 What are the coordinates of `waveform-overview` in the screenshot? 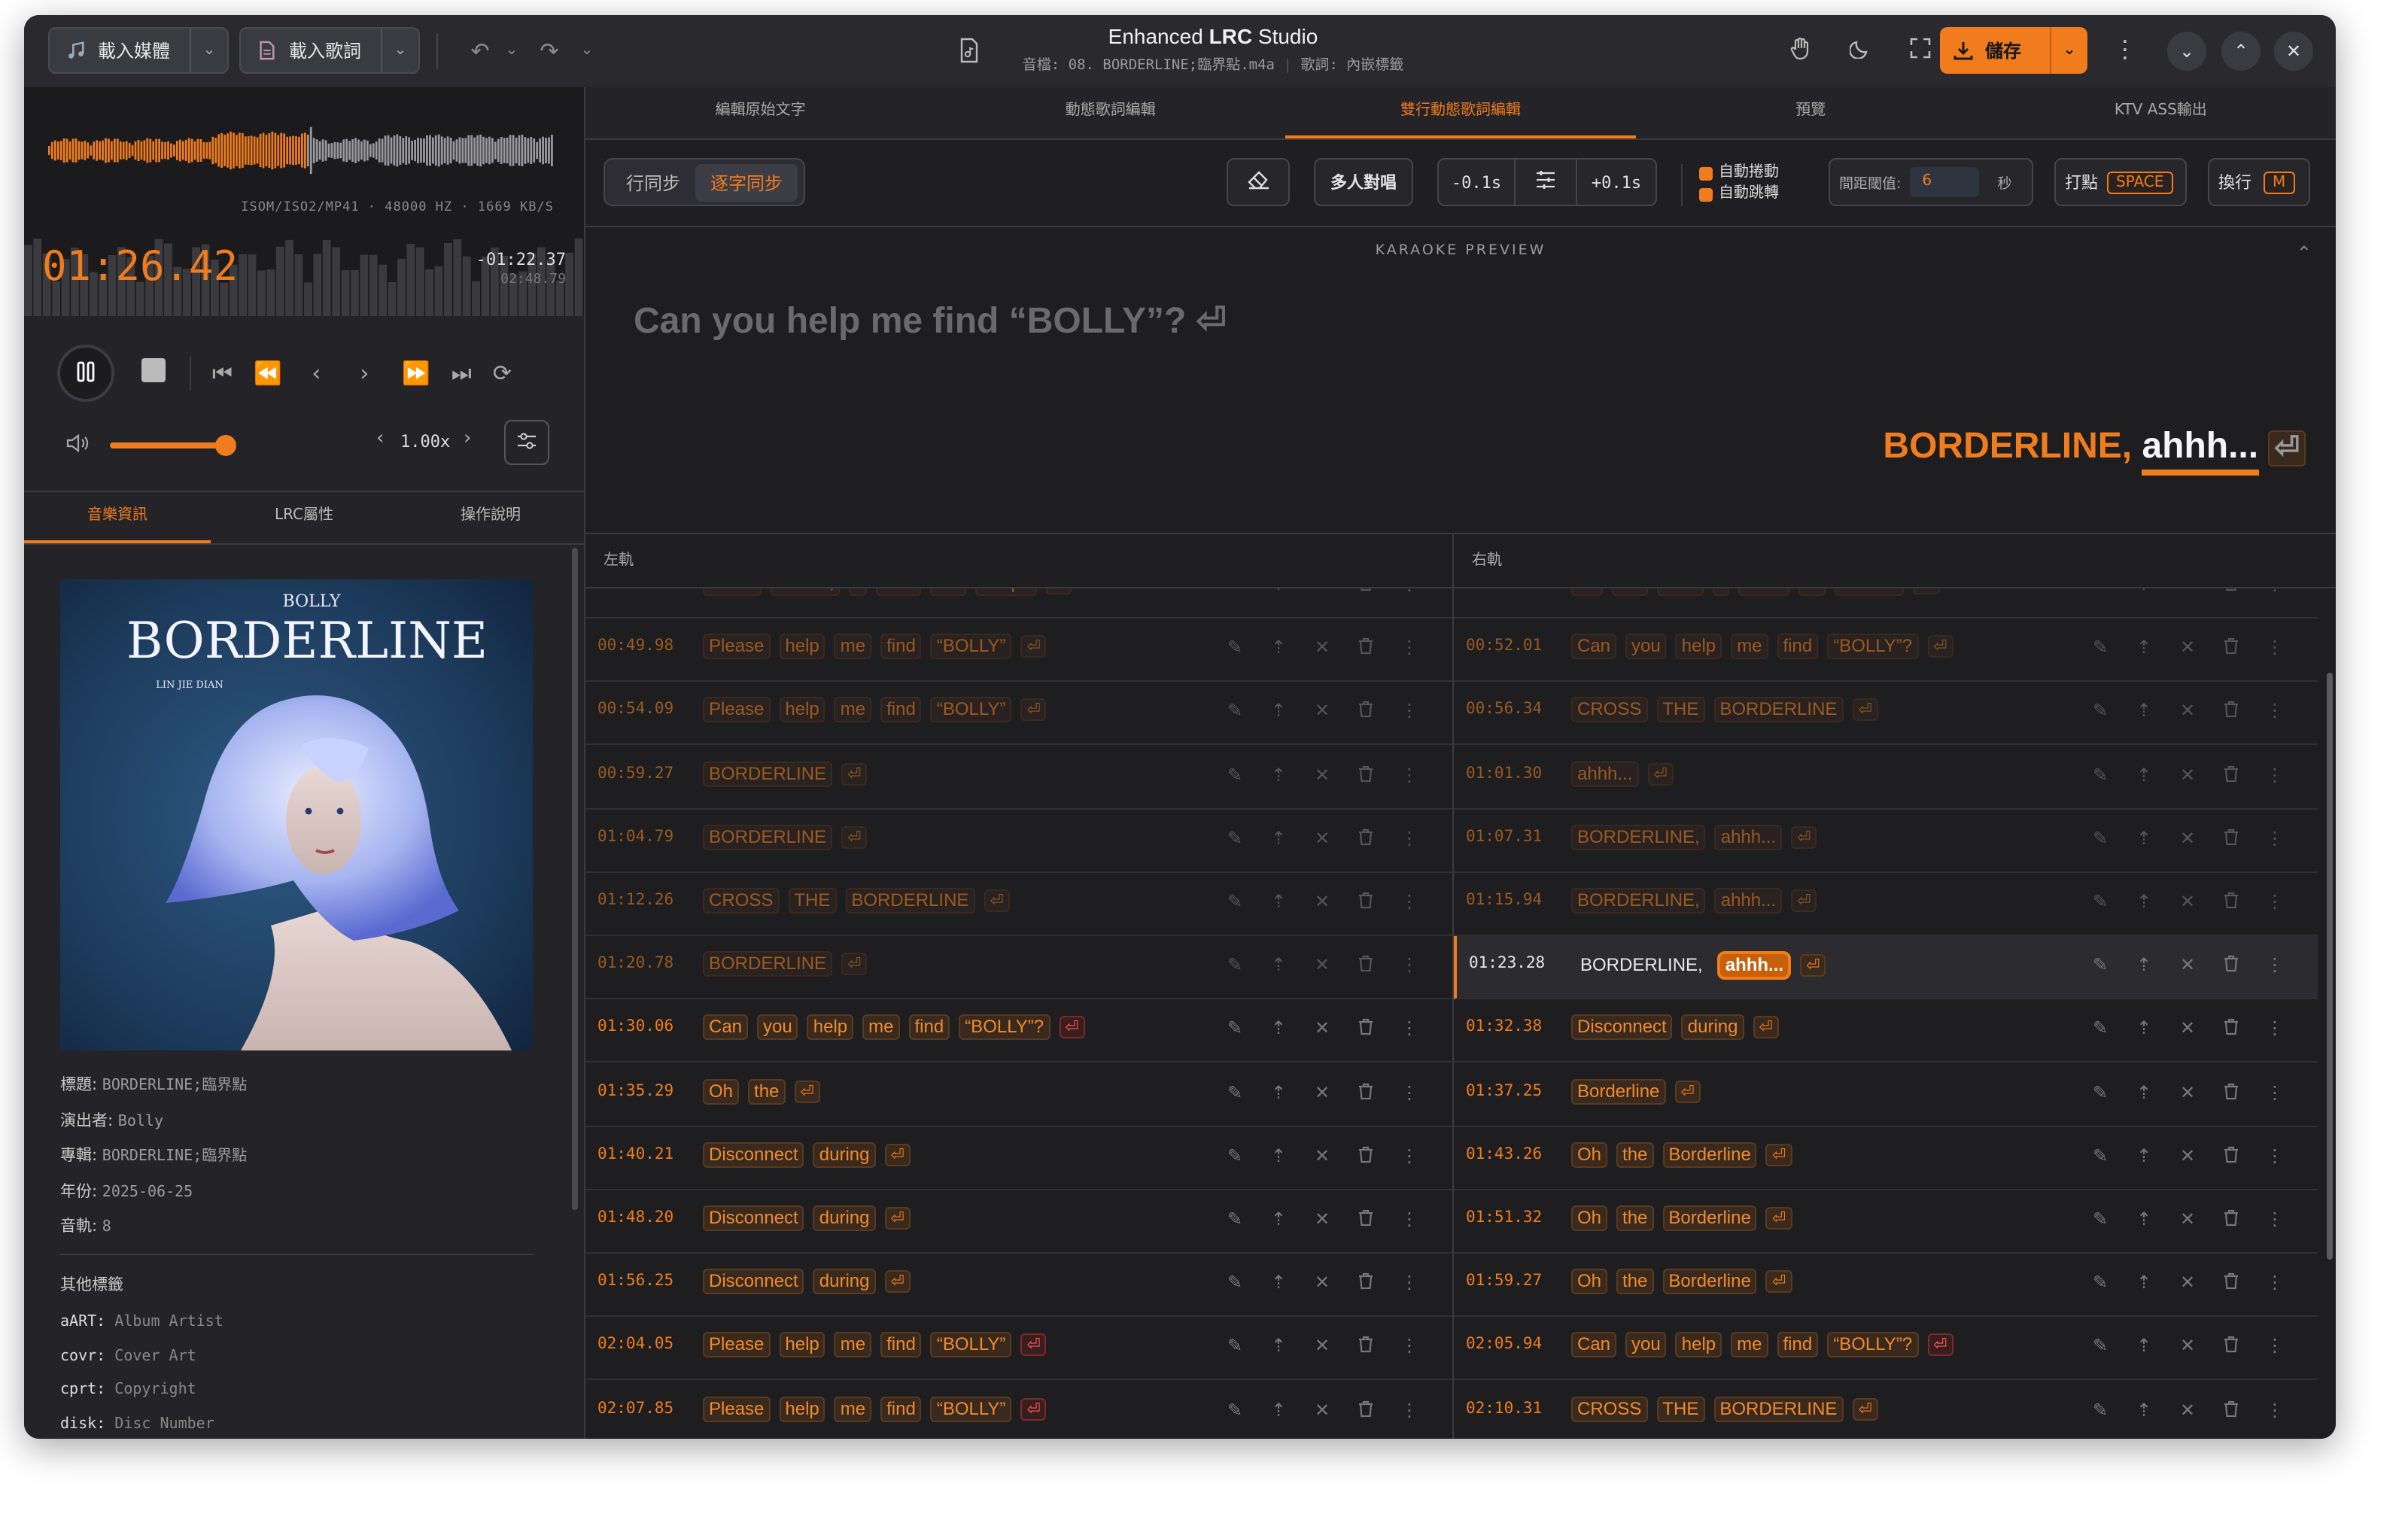 It's located at (304, 153).